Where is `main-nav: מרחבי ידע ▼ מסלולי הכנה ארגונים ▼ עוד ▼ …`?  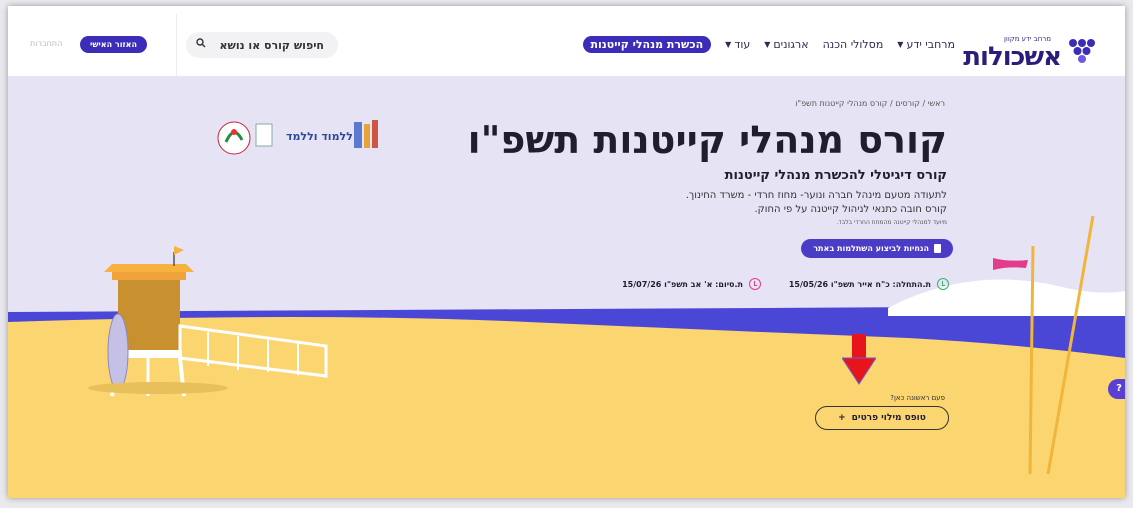
main-nav: מרחבי ידע ▼ מסלולי הכנה ארגונים ▼ עוד ▼ … is located at coordinates (762, 44).